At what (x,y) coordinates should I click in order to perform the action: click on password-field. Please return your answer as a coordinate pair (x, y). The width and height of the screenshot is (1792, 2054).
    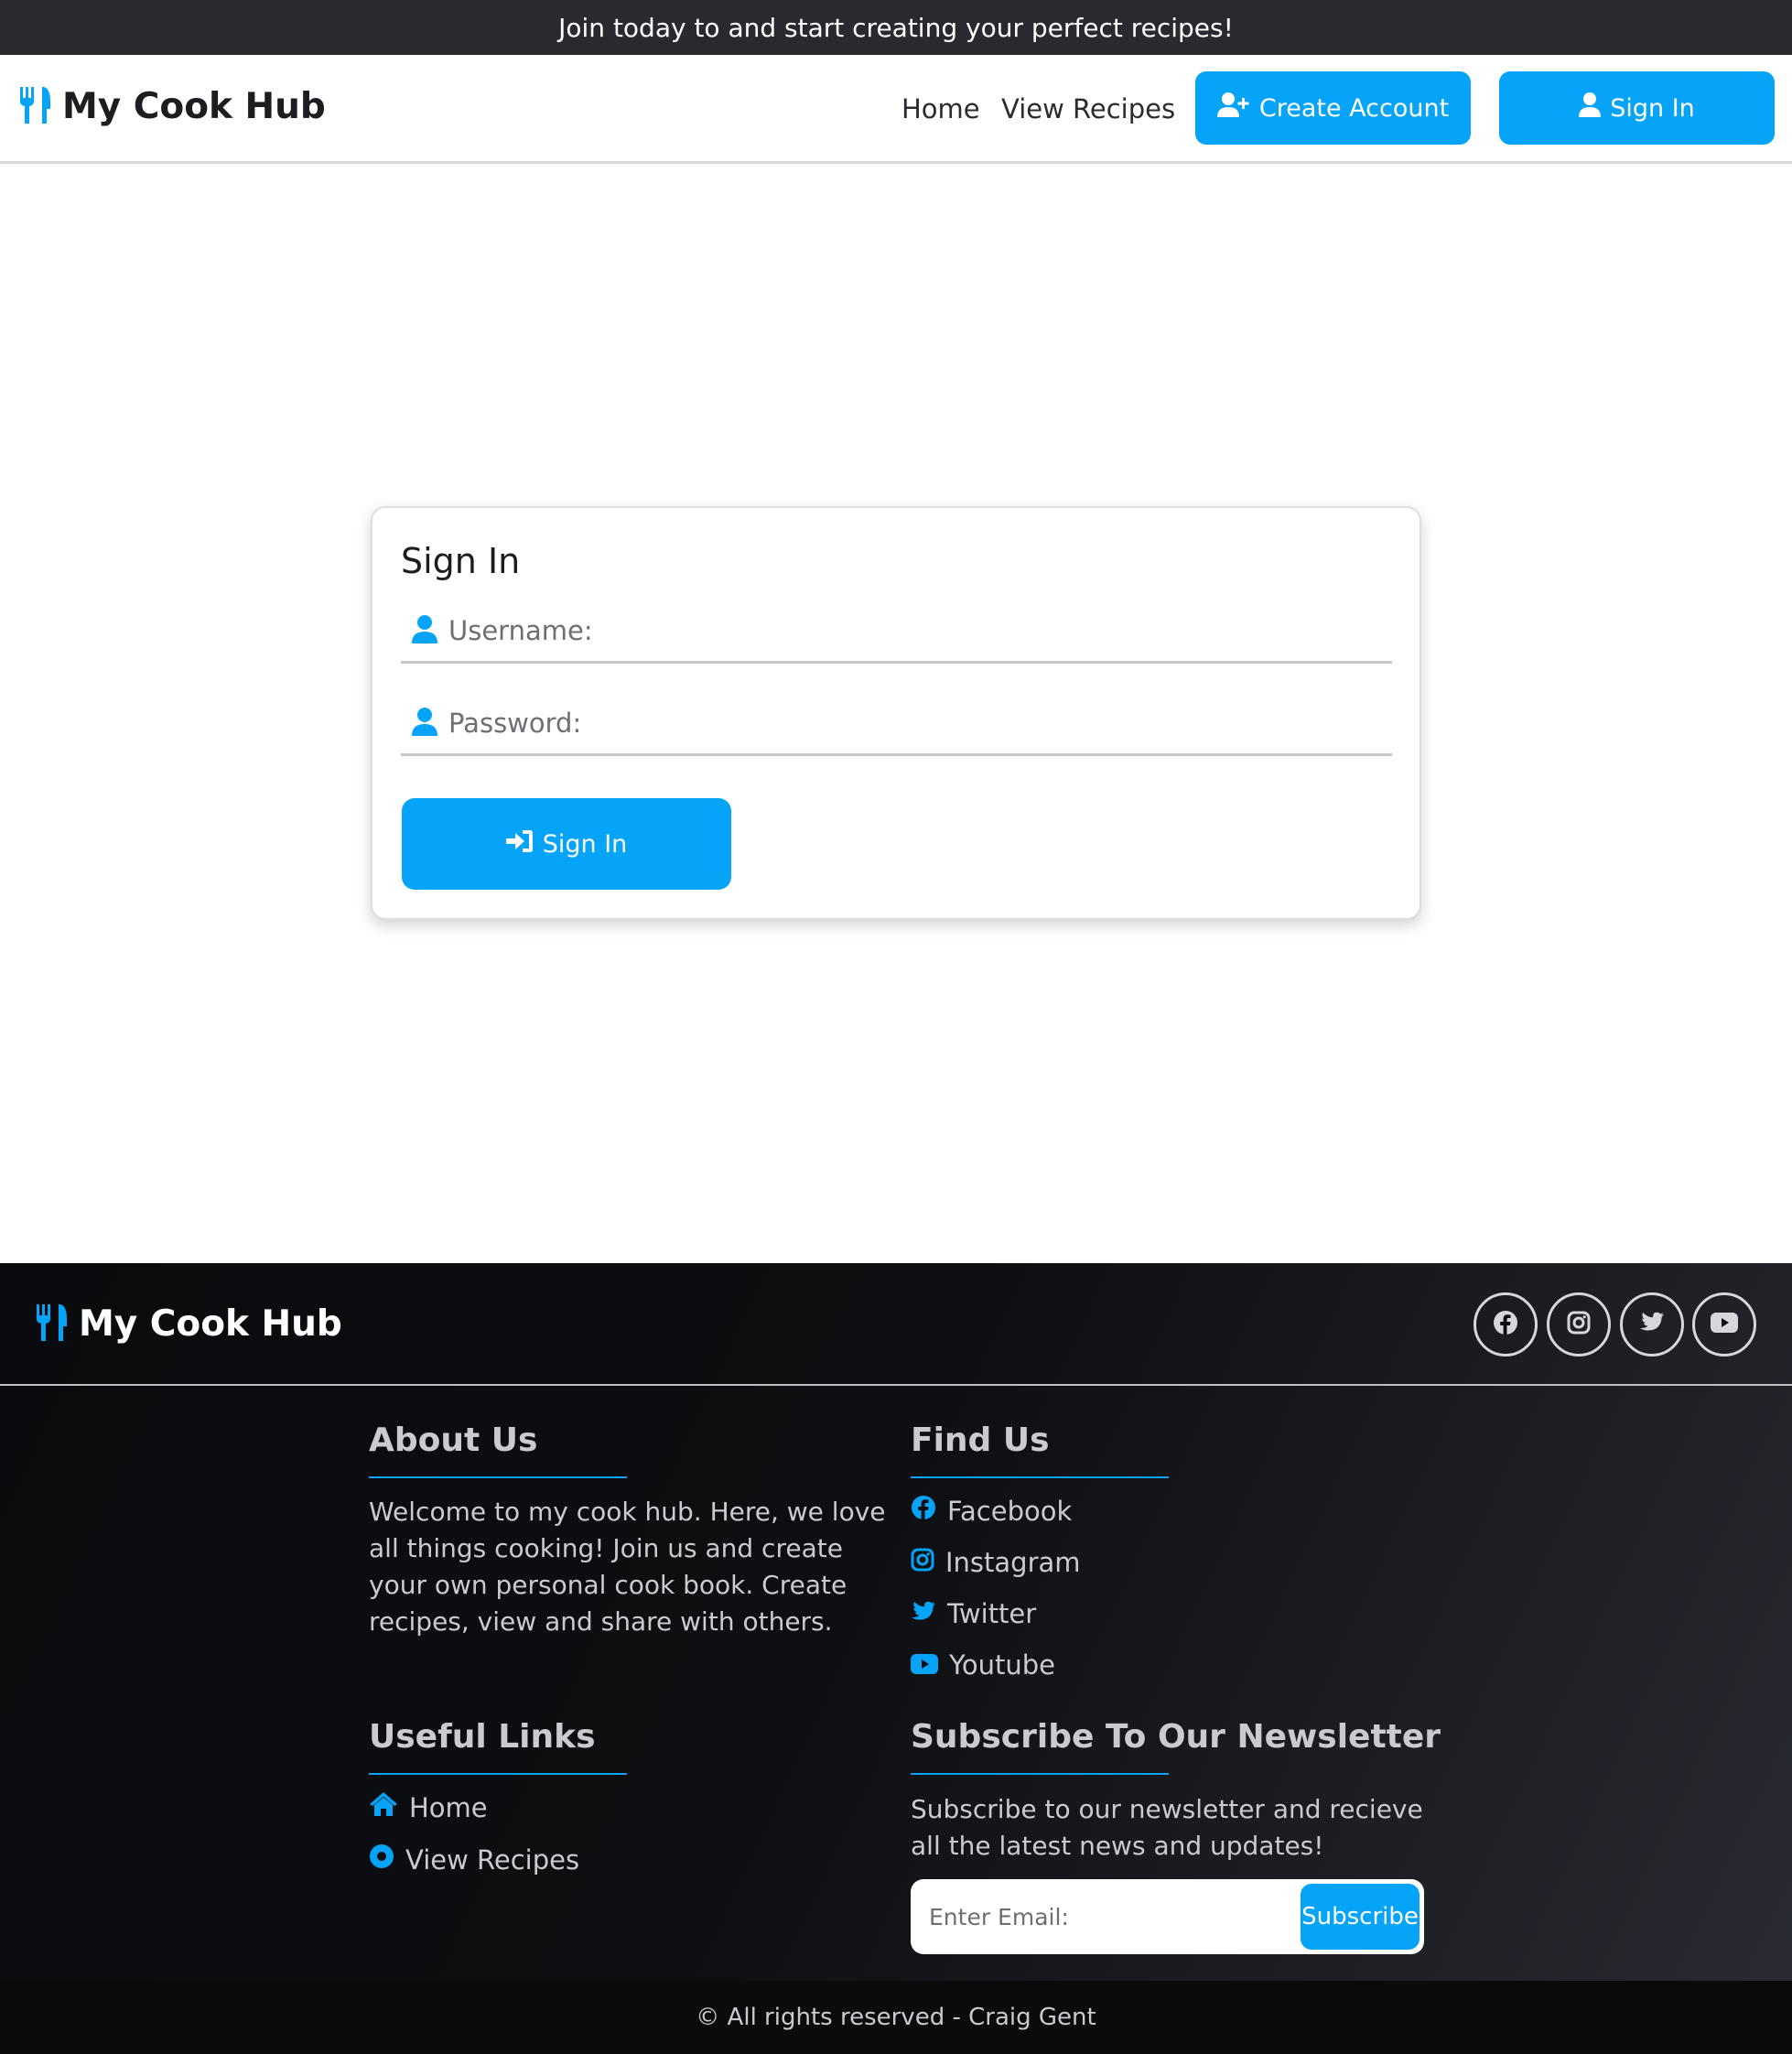
    Looking at the image, I should click on (897, 724).